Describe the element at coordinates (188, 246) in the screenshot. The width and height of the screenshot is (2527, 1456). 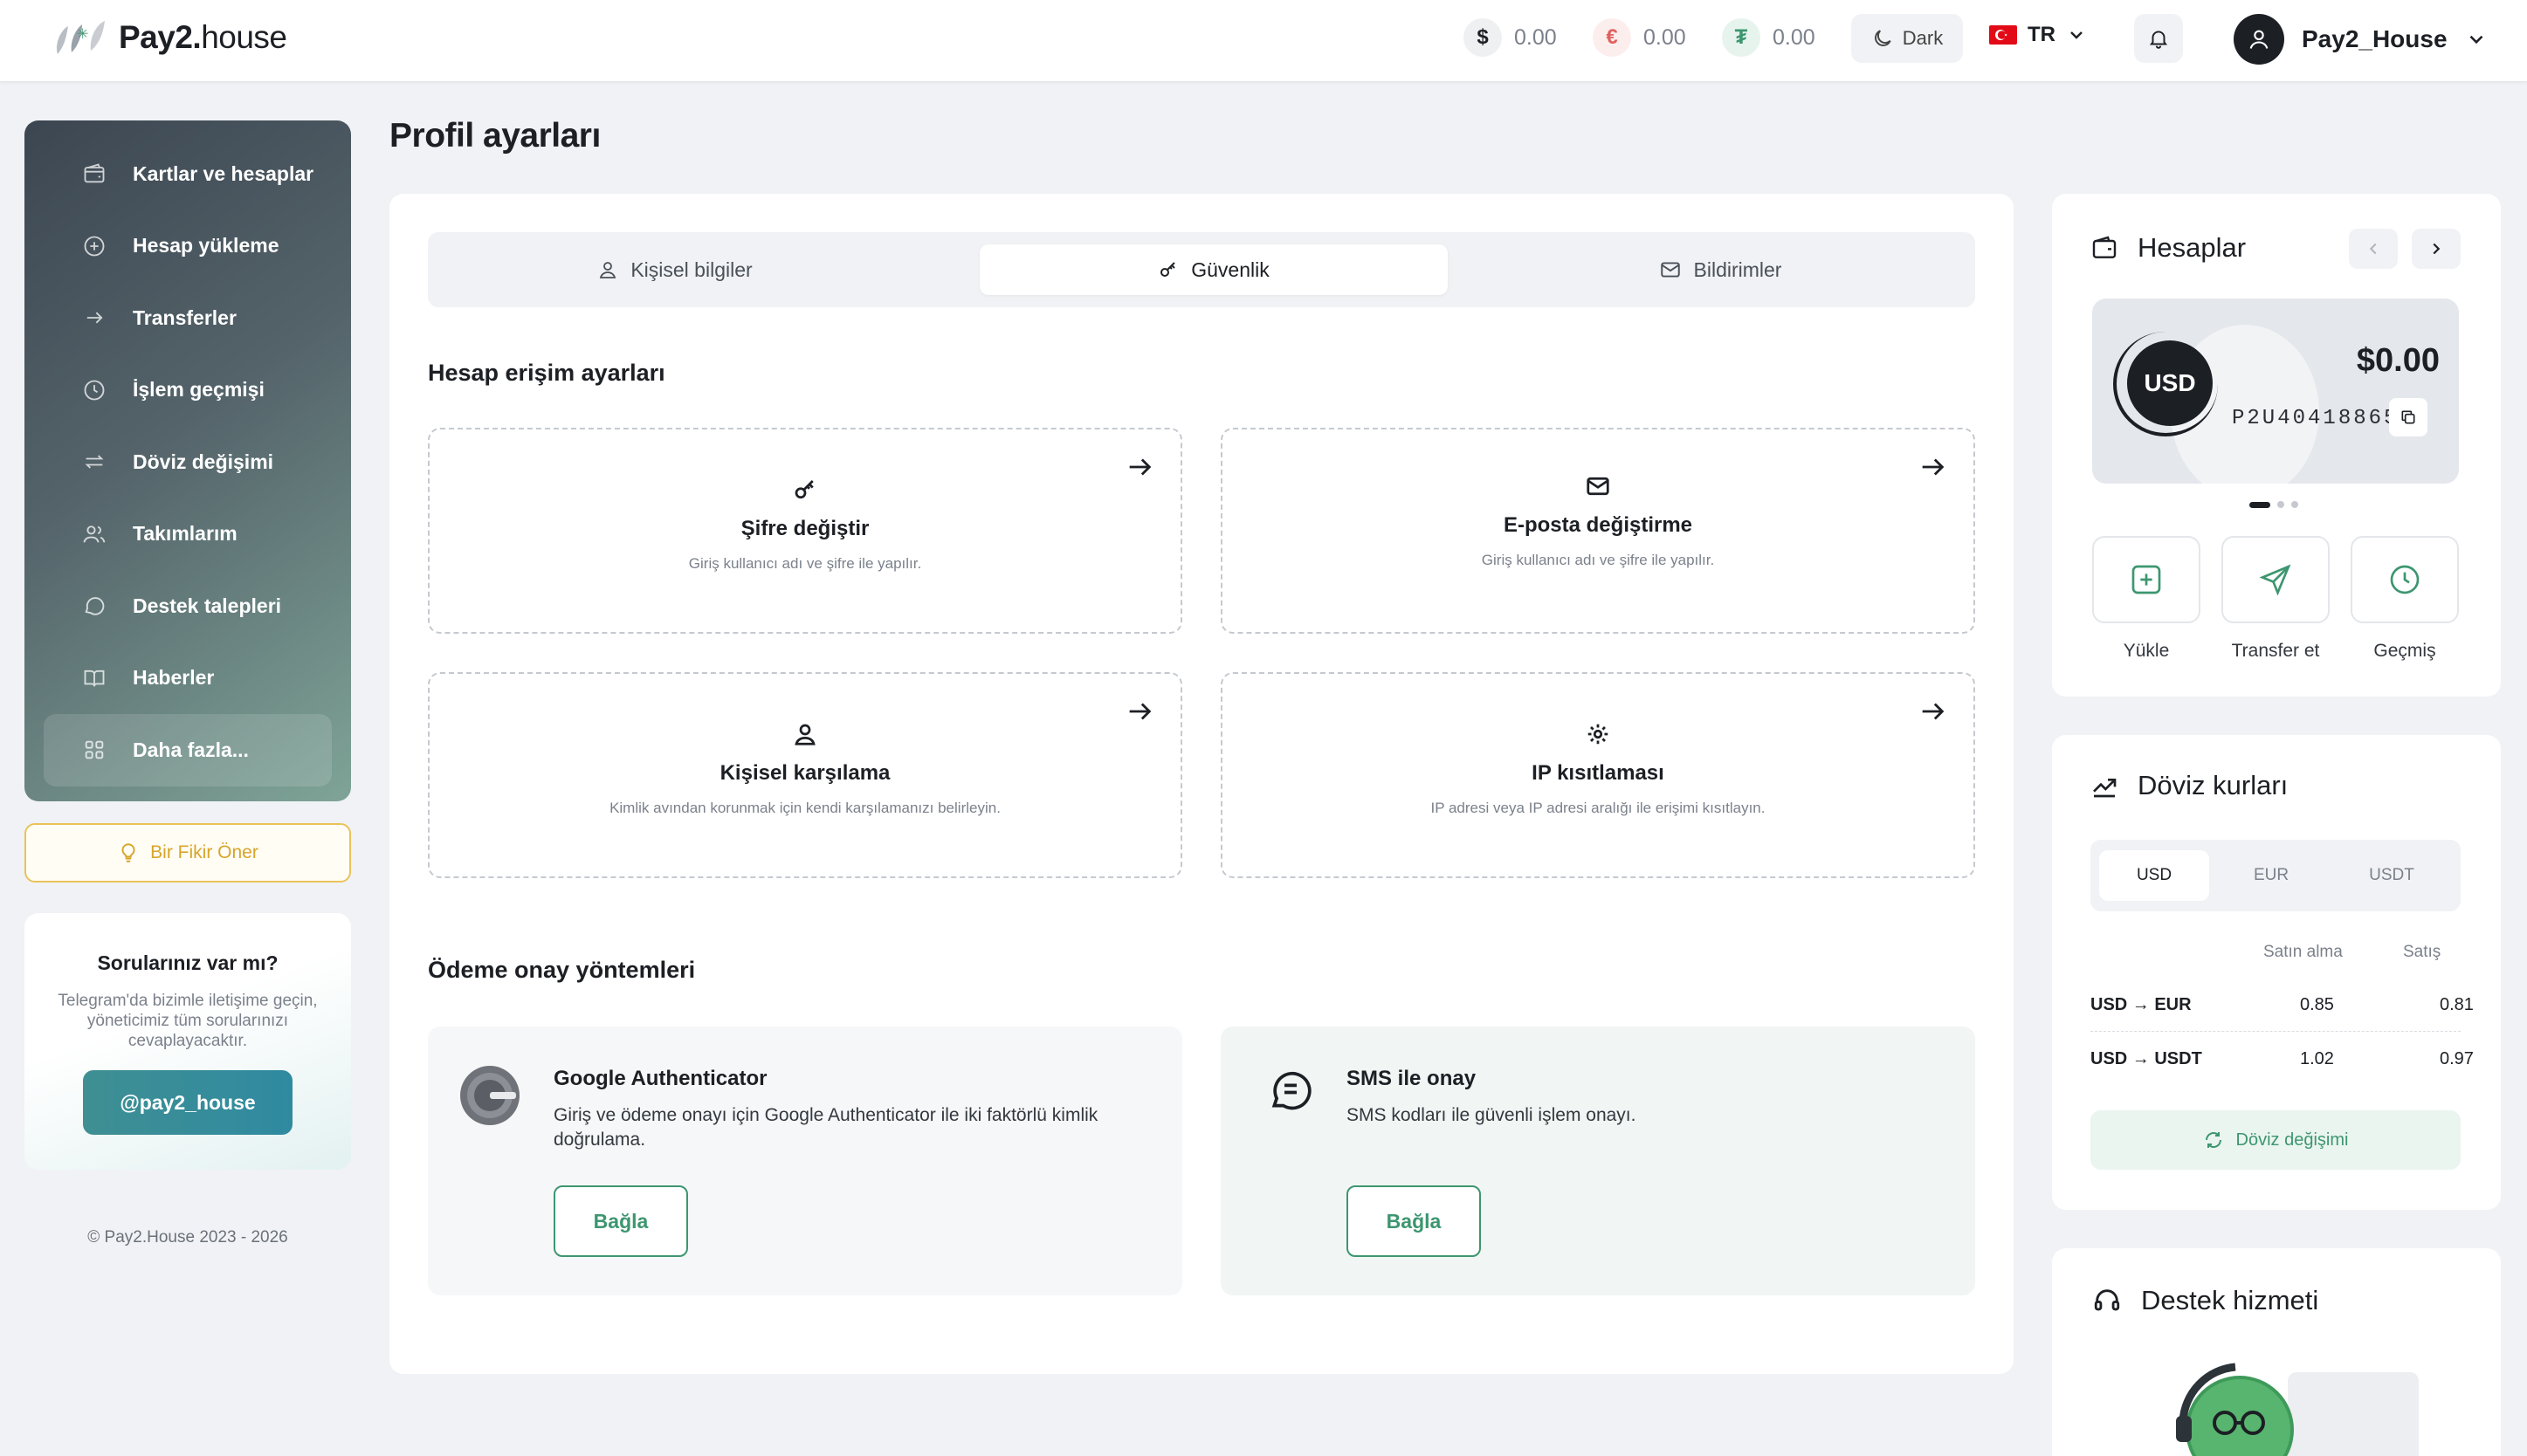
I see `sidebar-item-topup: Hesap yükleme` at that location.